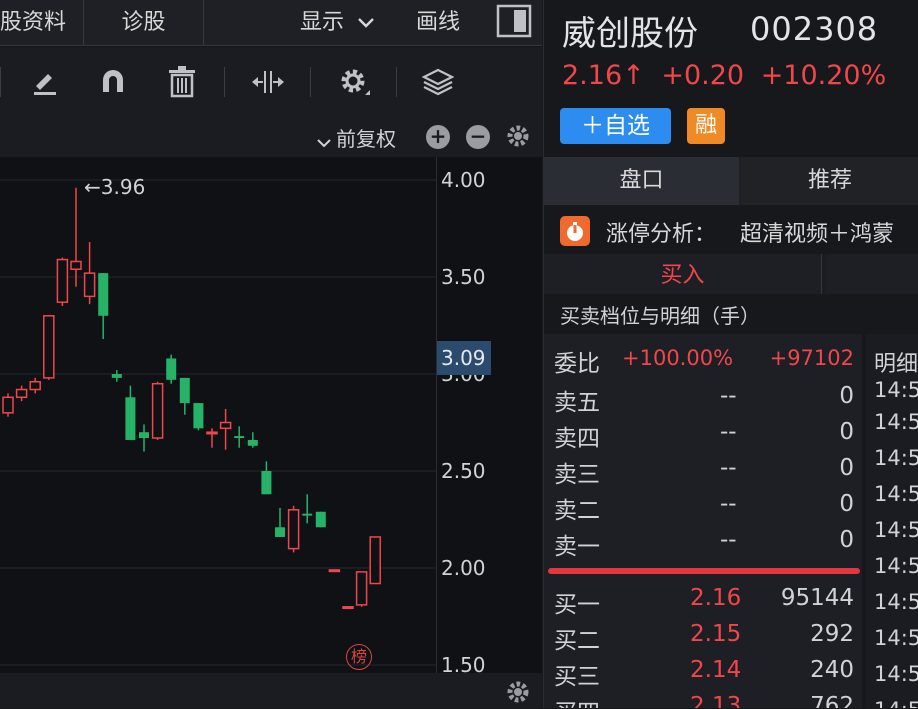  Describe the element at coordinates (716, 670) in the screenshot. I see `bid-price: 2.14` at that location.